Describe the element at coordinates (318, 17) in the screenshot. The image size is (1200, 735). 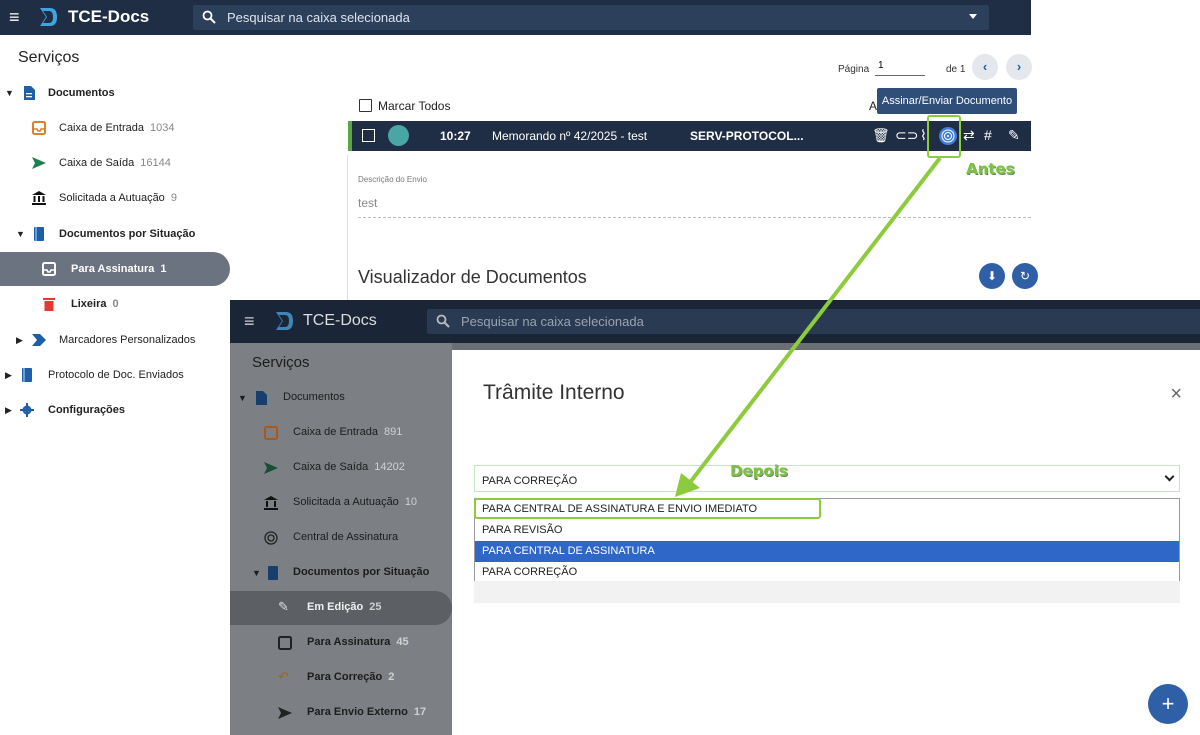
I see `search-placeholder: Pesquisar na caixa selecionada` at that location.